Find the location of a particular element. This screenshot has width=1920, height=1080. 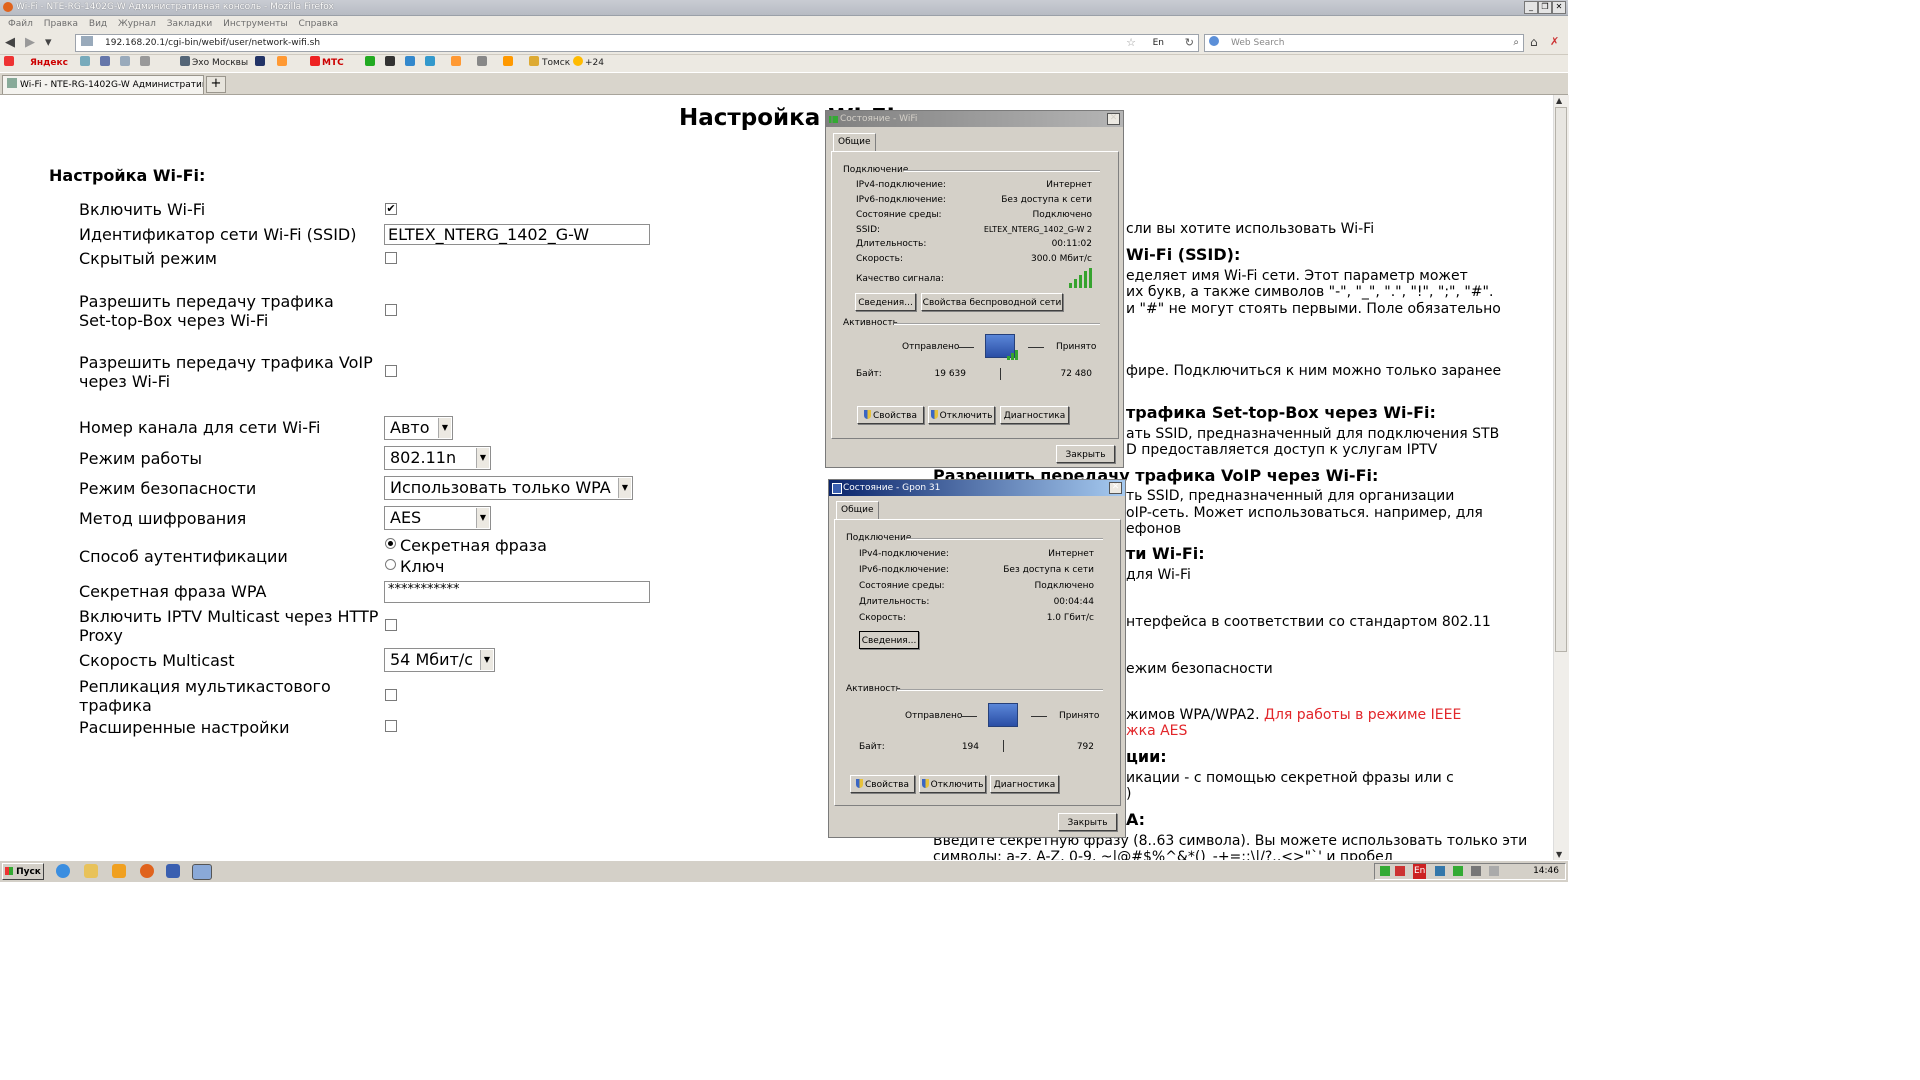

flag-icon is located at coordinates (1494, 871).